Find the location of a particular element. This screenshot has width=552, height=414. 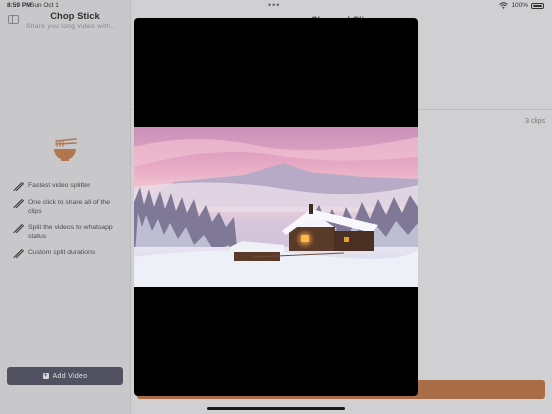

status-date: Sun Oct 1 is located at coordinates (44, 5).